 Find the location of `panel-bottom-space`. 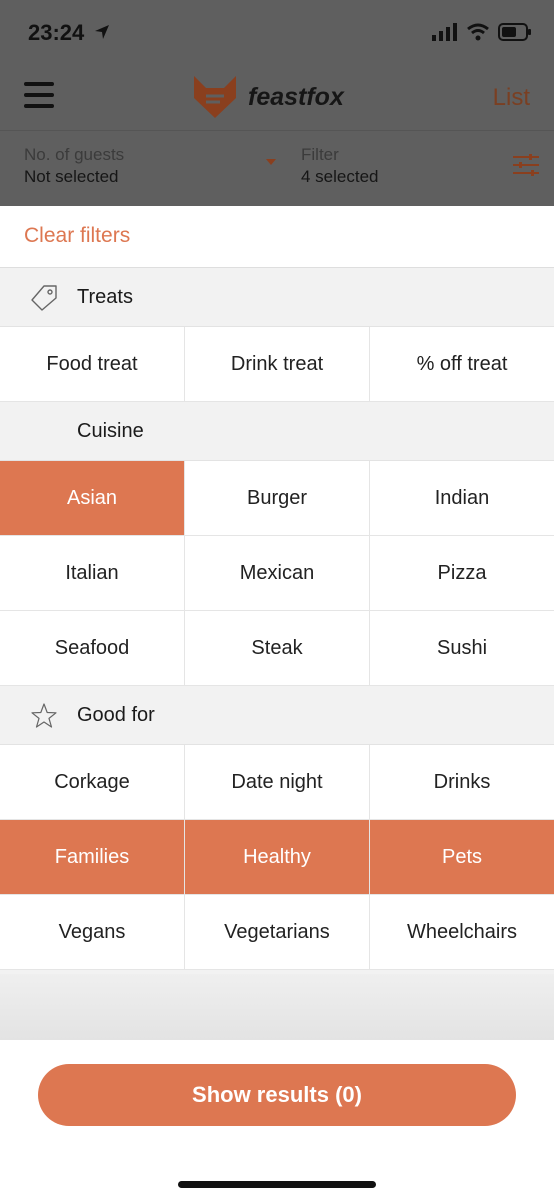

panel-bottom-space is located at coordinates (277, 1007).